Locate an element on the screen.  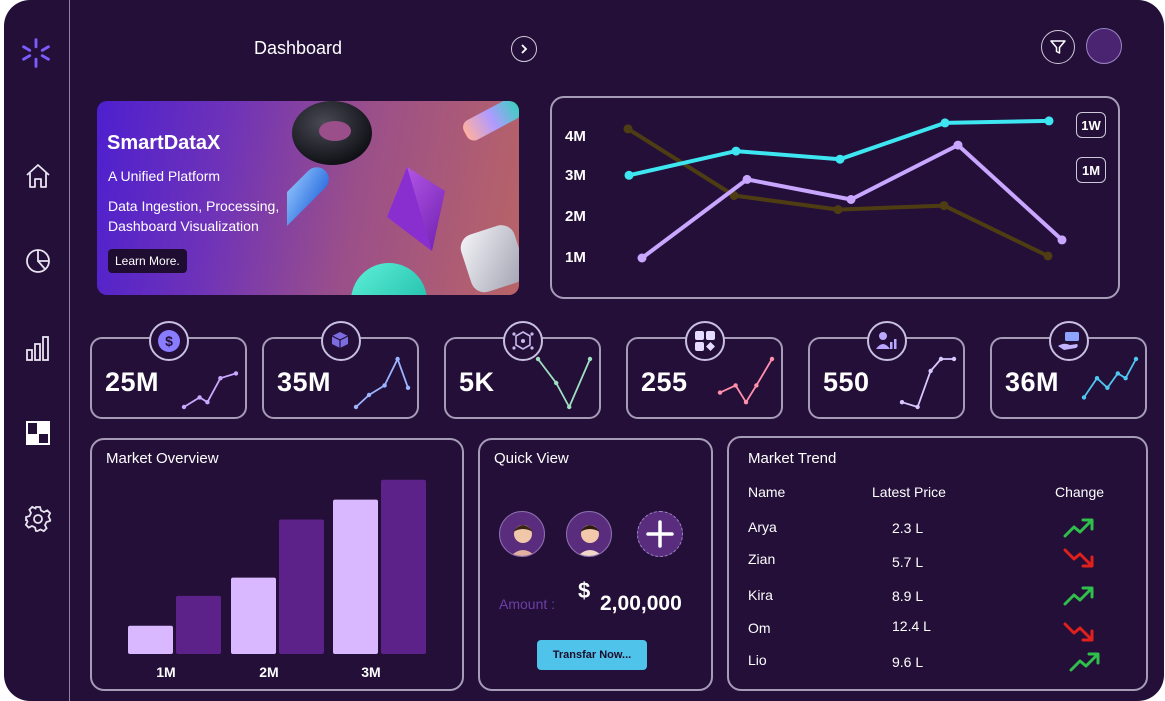
trend-row-price: 2.3 L is located at coordinates (908, 528).